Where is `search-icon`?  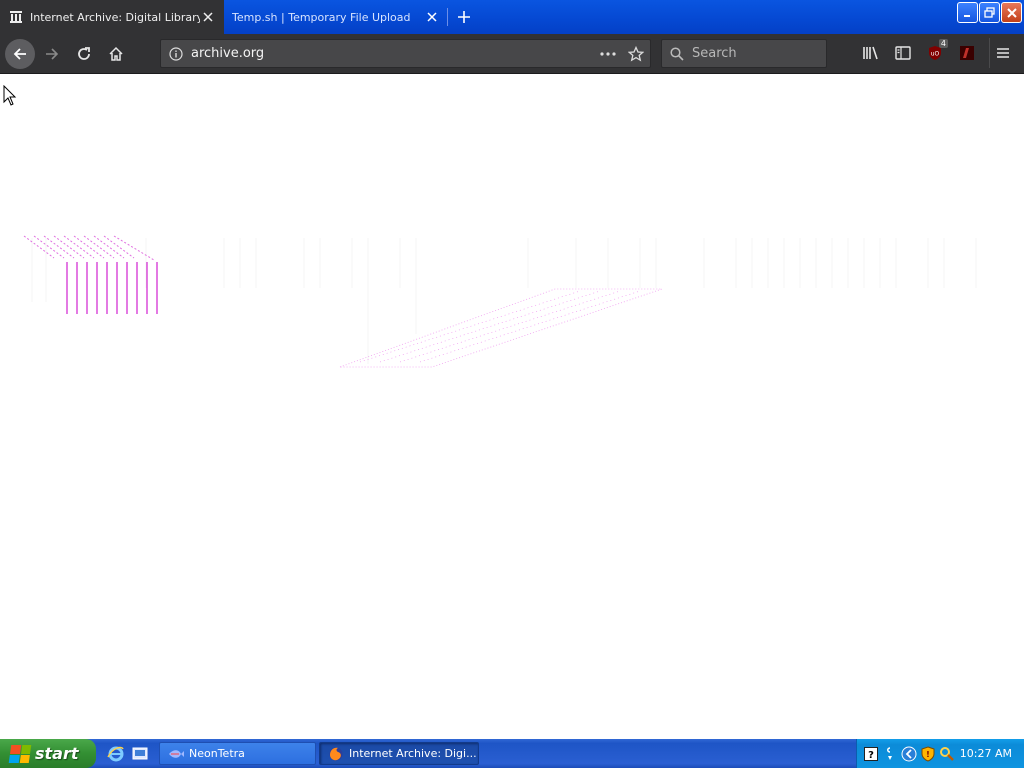
search-icon is located at coordinates (677, 53).